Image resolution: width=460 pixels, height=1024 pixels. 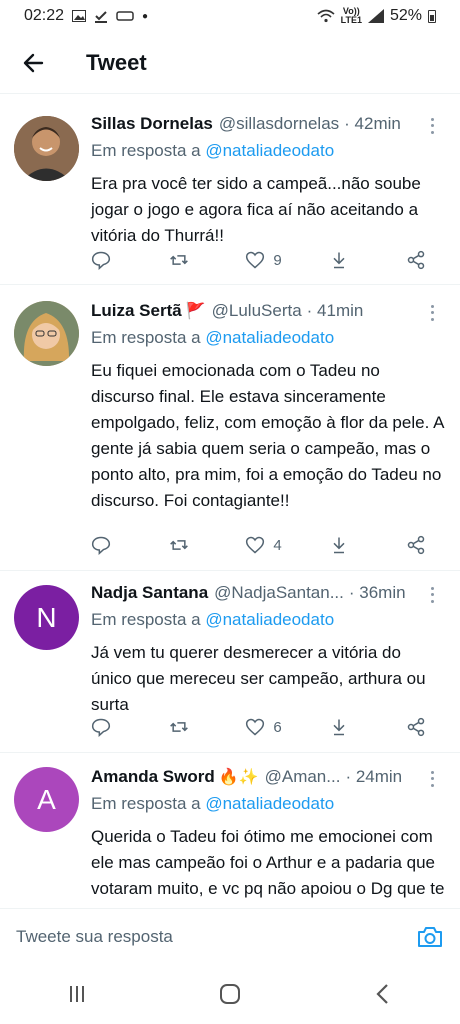 What do you see at coordinates (230, 63) in the screenshot?
I see `top-app-bar: Tweet` at bounding box center [230, 63].